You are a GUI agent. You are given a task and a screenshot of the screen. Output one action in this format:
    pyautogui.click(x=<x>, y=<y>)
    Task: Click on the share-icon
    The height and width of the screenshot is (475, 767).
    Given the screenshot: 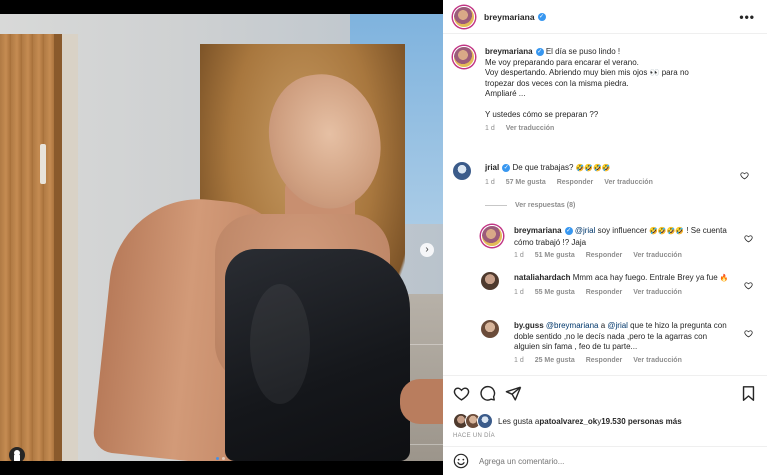 What is the action you would take?
    pyautogui.click(x=513, y=393)
    